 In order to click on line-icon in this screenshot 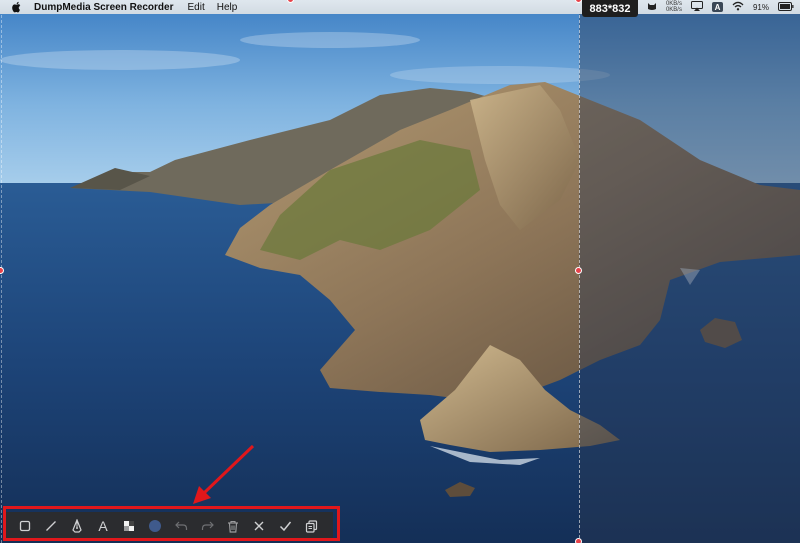, I will do `click(51, 526)`.